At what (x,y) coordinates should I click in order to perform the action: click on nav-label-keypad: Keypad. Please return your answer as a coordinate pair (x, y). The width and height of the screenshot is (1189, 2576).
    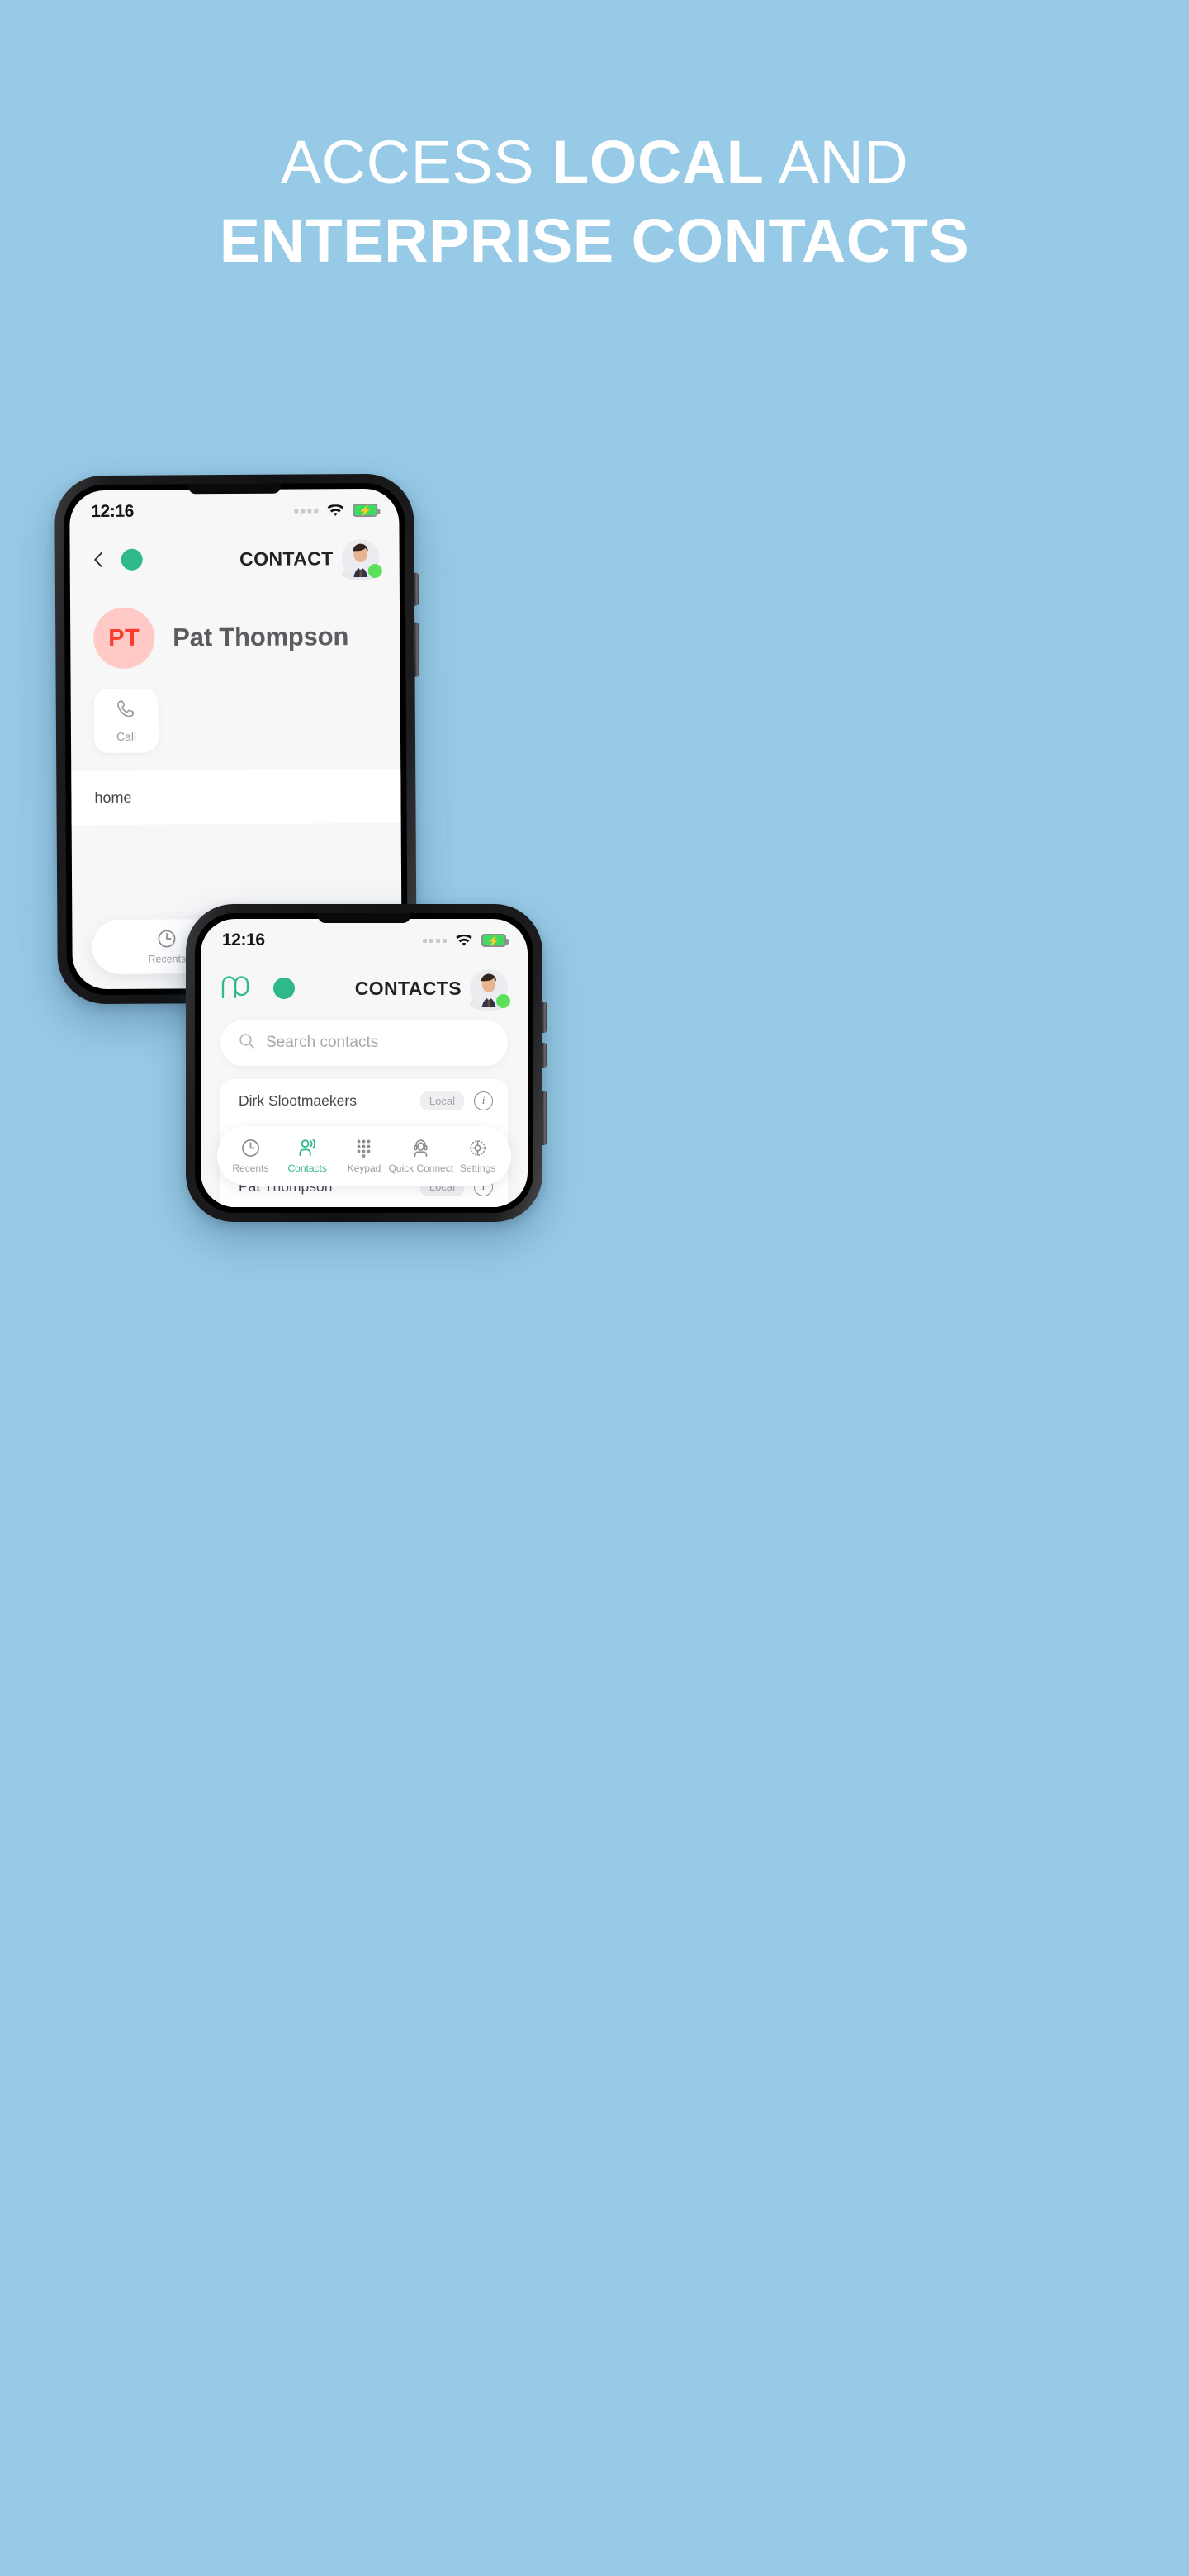
    Looking at the image, I should click on (364, 1168).